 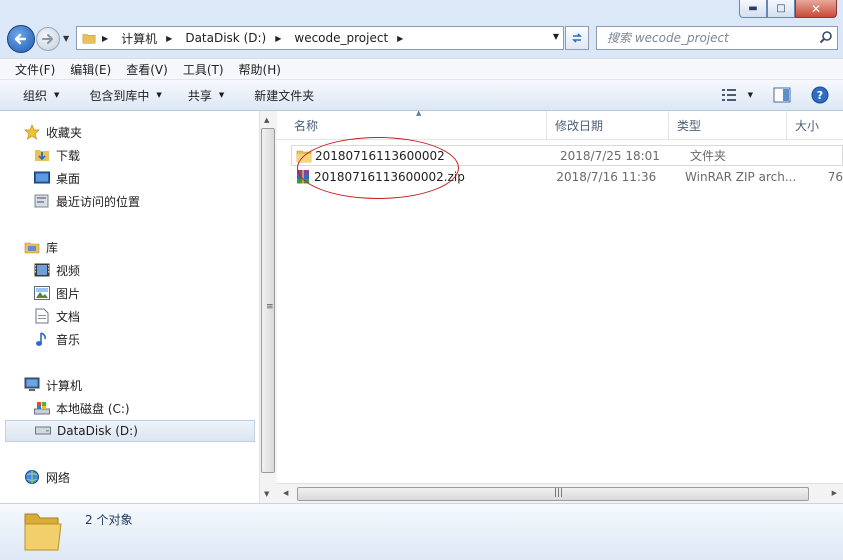 What do you see at coordinates (32, 132) in the screenshot?
I see `star-icon` at bounding box center [32, 132].